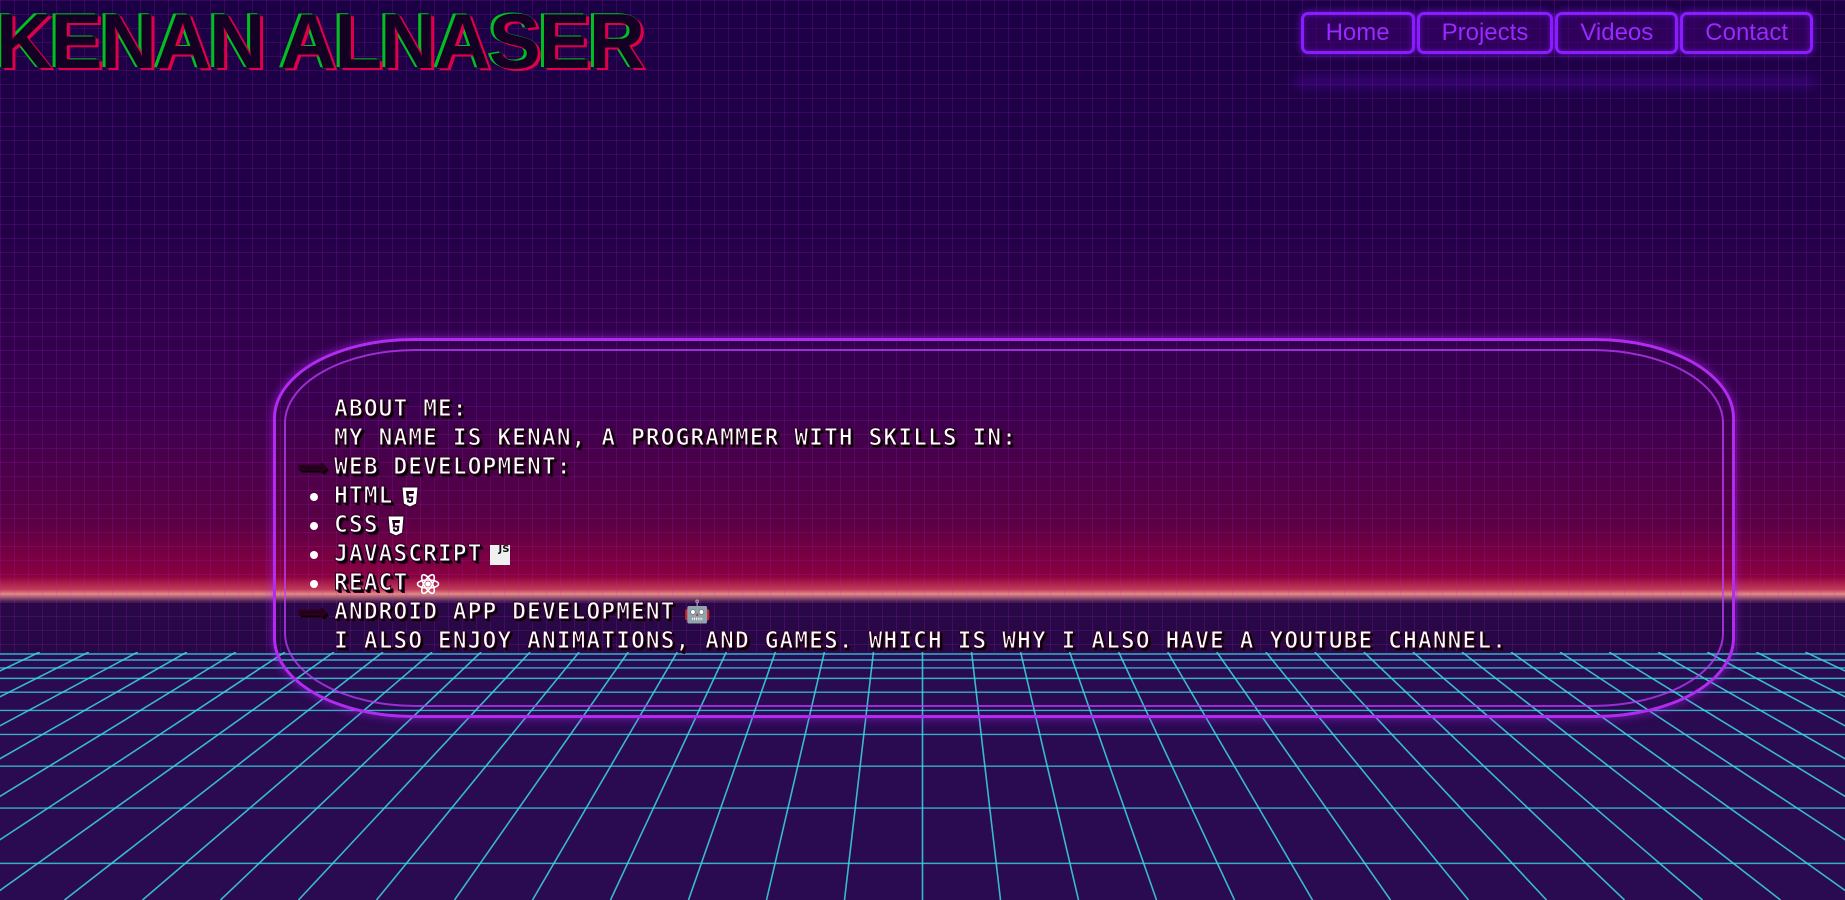 The width and height of the screenshot is (1845, 900). I want to click on skill-list-item: CSS, so click(902, 525).